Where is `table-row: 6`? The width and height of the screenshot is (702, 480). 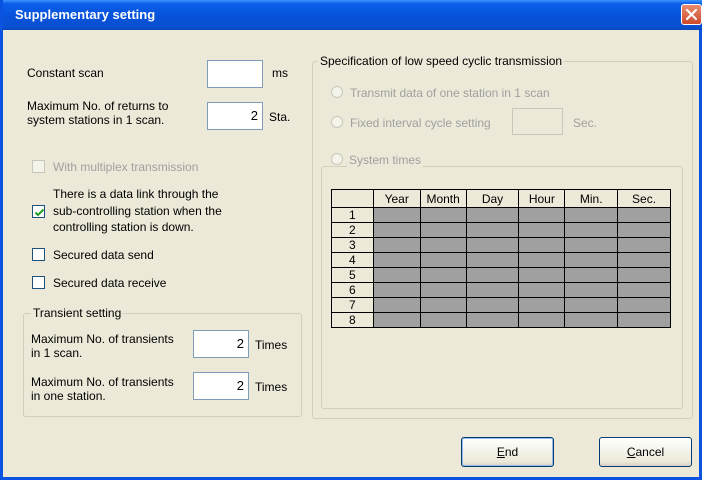 table-row: 6 is located at coordinates (501, 290).